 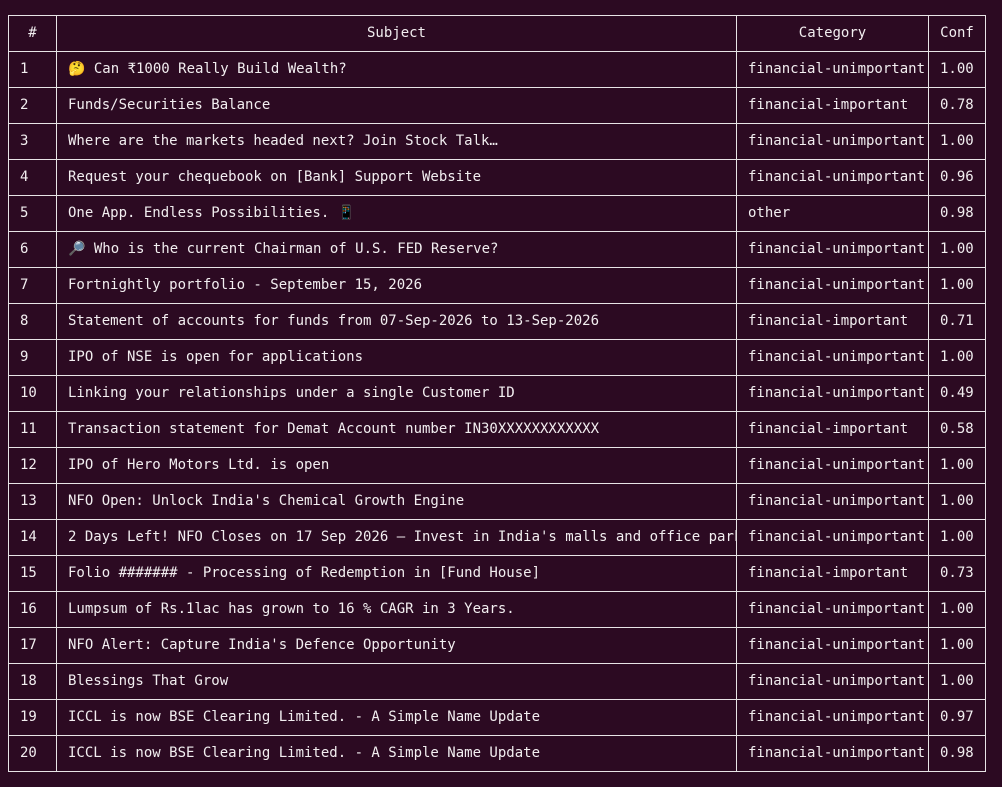 What do you see at coordinates (32, 573) in the screenshot?
I see `cell-num: 15` at bounding box center [32, 573].